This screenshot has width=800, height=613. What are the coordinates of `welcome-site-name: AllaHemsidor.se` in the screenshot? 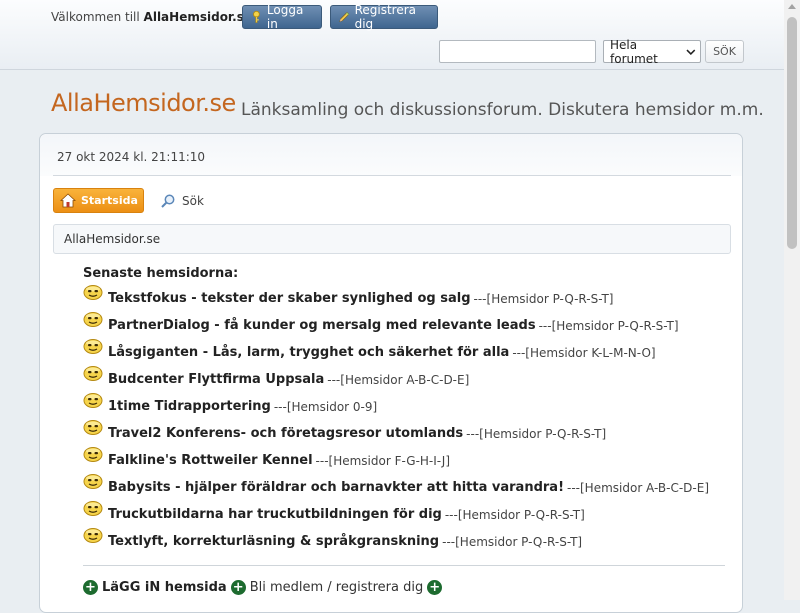 It's located at (197, 17).